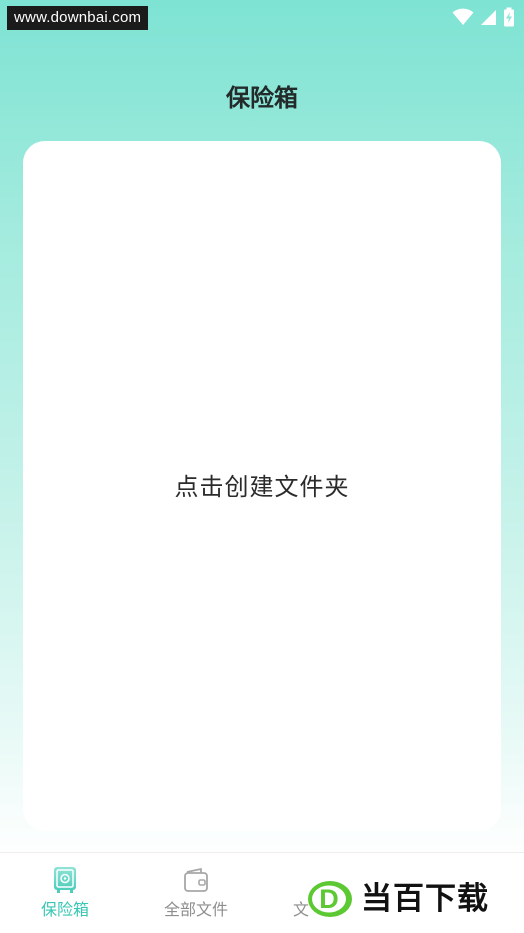  I want to click on nav-item-all-files: 全部文件, so click(196, 893).